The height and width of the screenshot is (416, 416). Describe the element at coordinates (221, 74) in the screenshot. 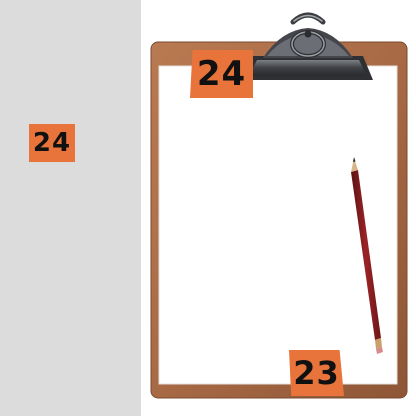

I see `number-tag-top: 24` at that location.